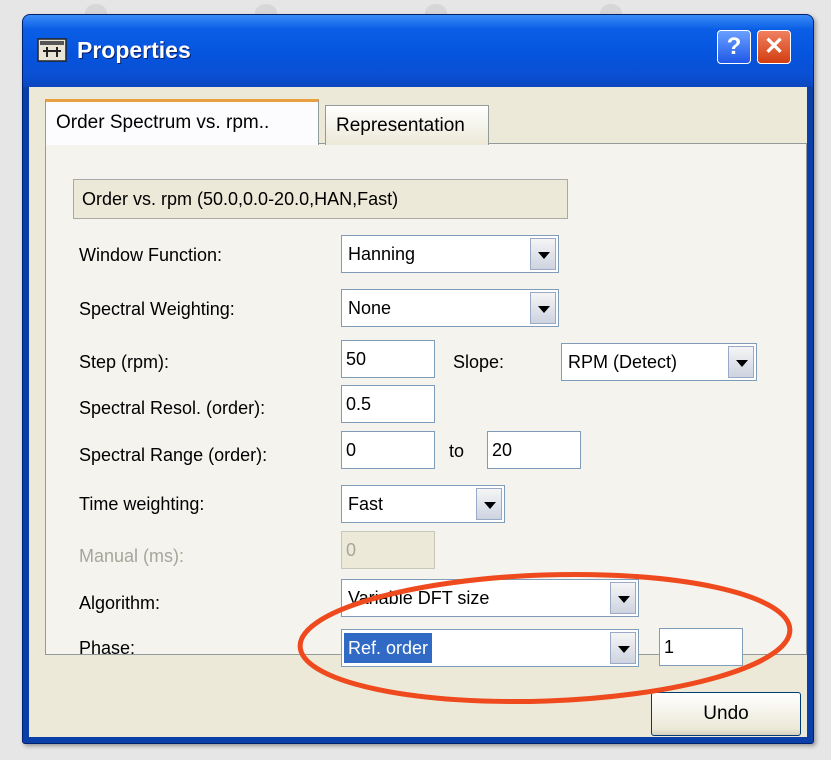  Describe the element at coordinates (370, 308) in the screenshot. I see `spectral-weighting-value: None` at that location.